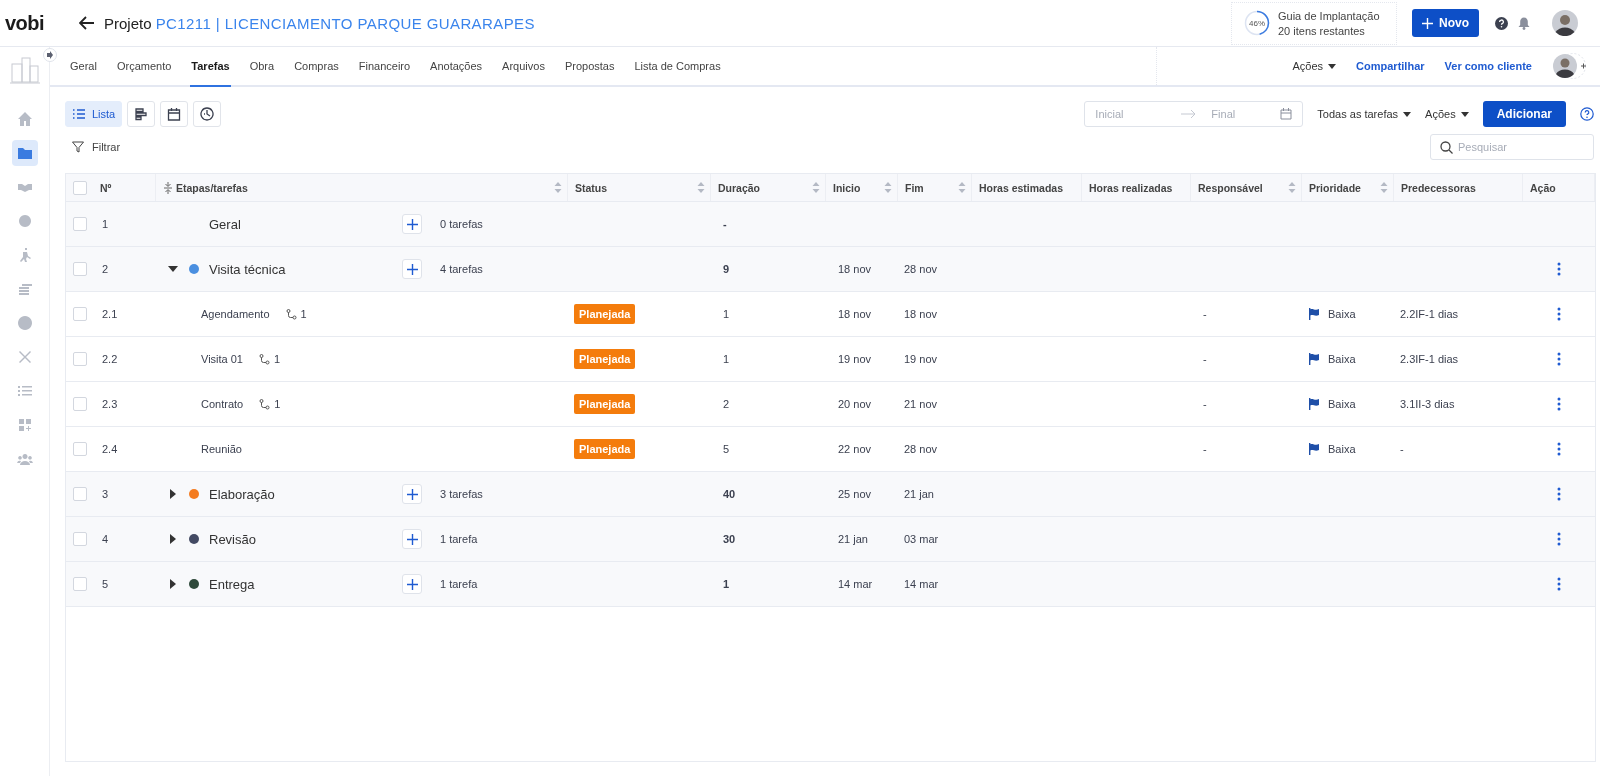 This screenshot has width=1600, height=776. What do you see at coordinates (855, 584) in the screenshot?
I see `start-date: 14 mar` at bounding box center [855, 584].